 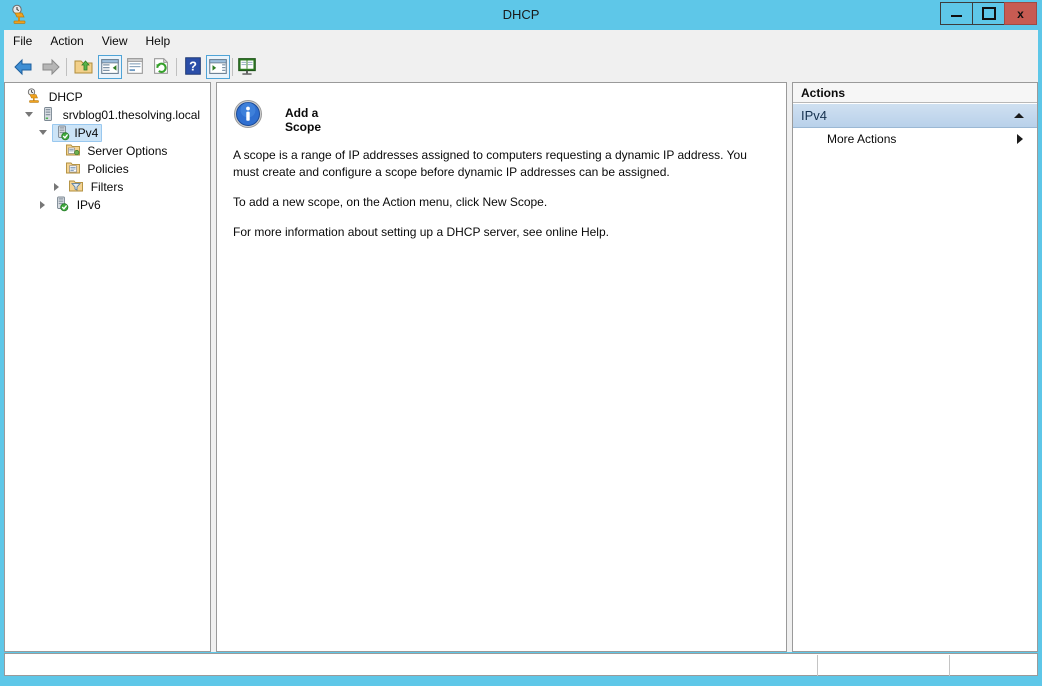 I want to click on forward-arrow-icon, so click(x=51, y=67).